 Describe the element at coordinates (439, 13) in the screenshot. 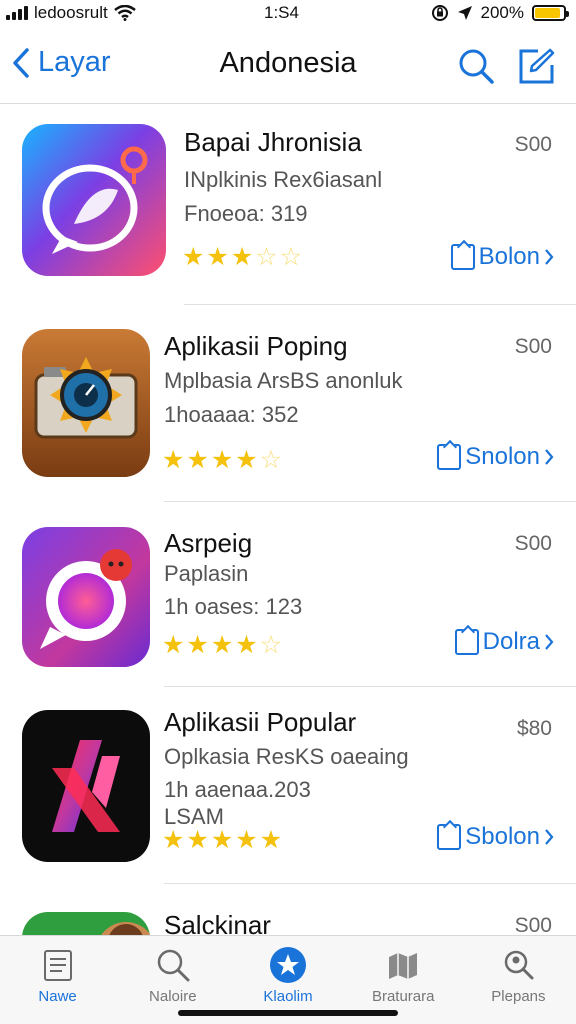

I see `lock-rotation-icon` at that location.